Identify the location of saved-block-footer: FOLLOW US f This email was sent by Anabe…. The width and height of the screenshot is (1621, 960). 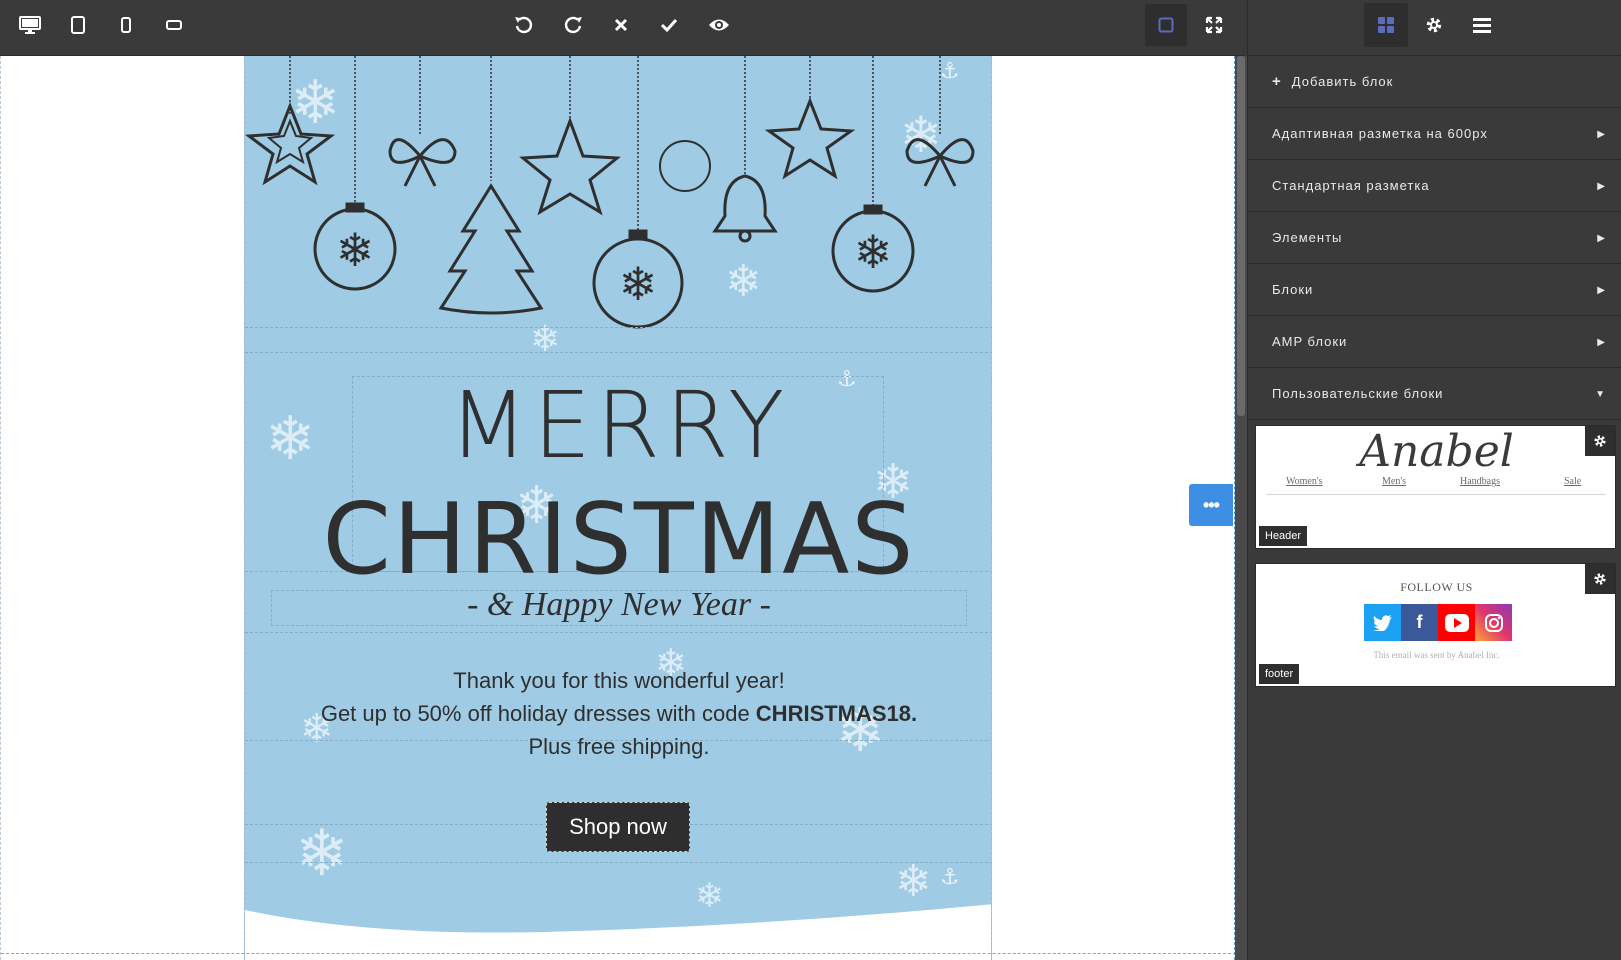
(1435, 625).